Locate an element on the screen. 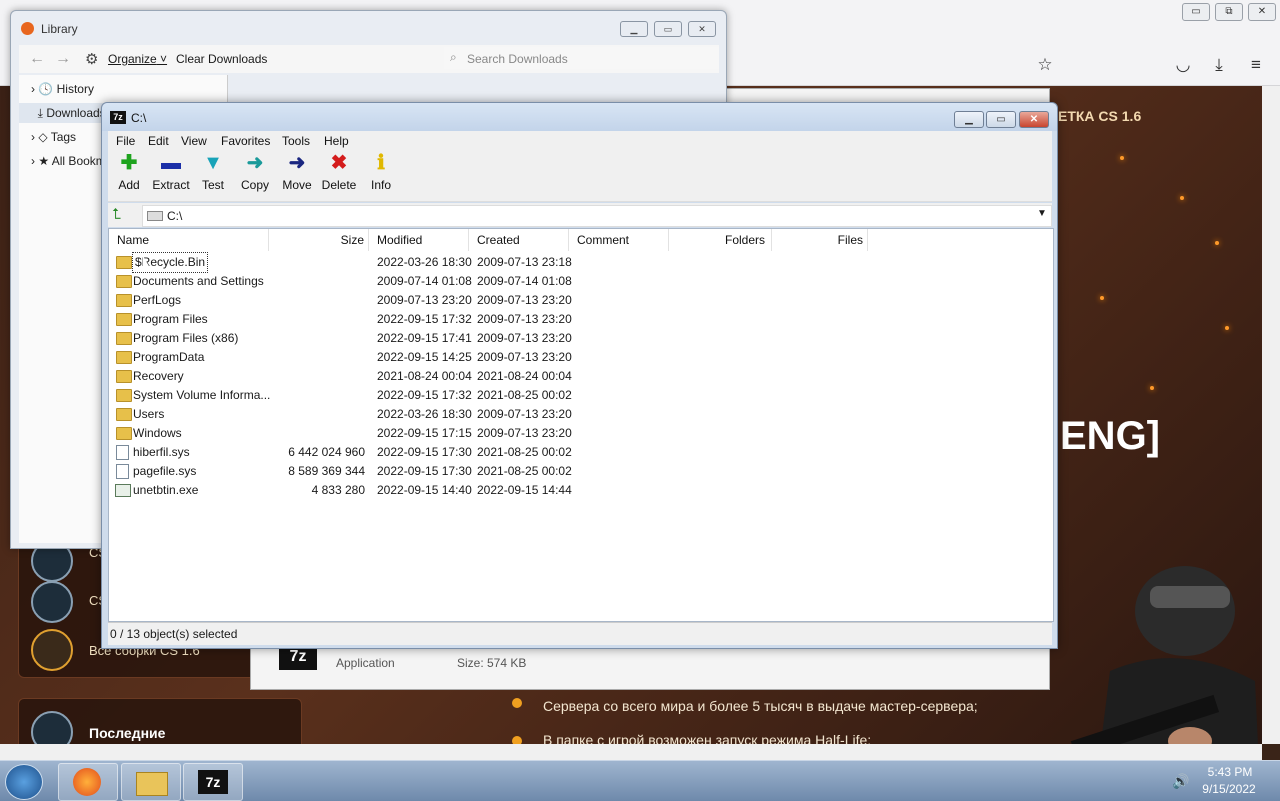 This screenshot has height=801, width=1280. organize-button: Organize ˅ is located at coordinates (137, 59).